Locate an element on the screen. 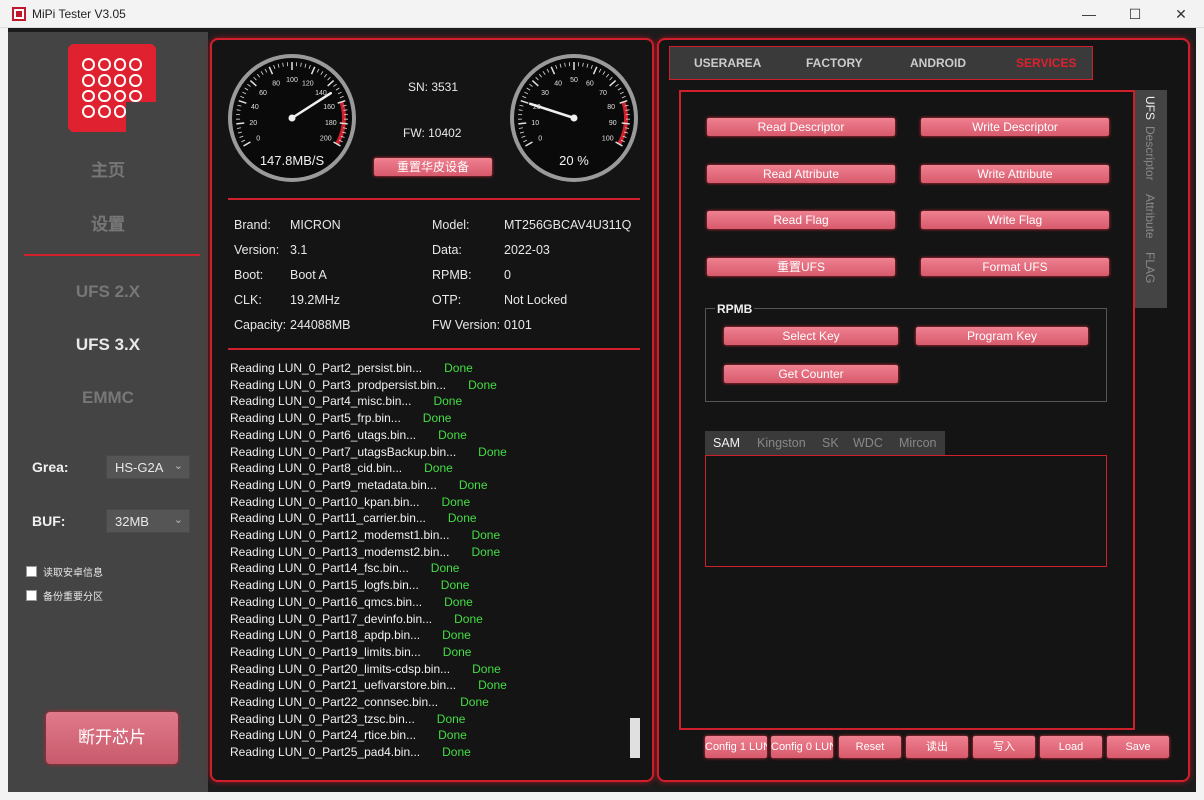  info-value: MICRON is located at coordinates (315, 225).